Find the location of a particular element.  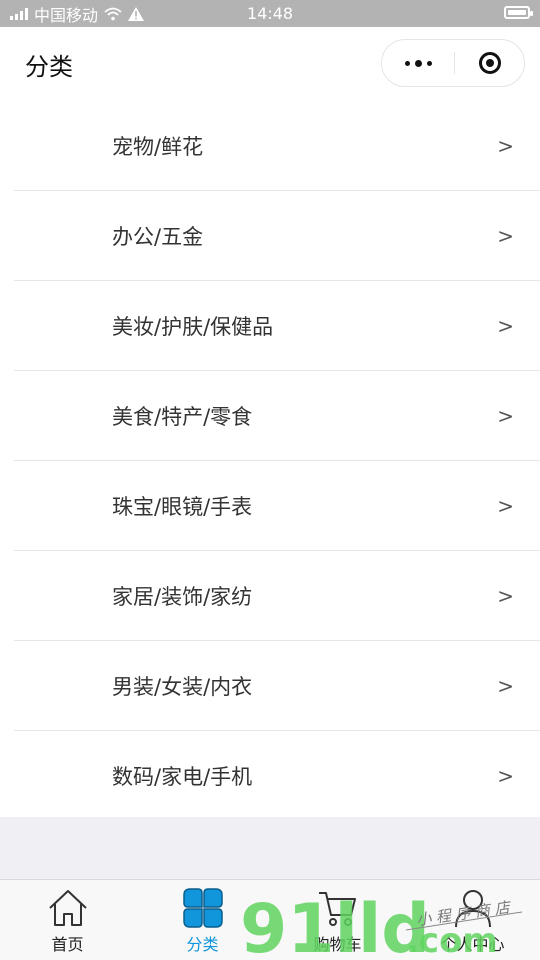

category-row-beauty-health: 美妆/护肤/保健品 > is located at coordinates (270, 326).